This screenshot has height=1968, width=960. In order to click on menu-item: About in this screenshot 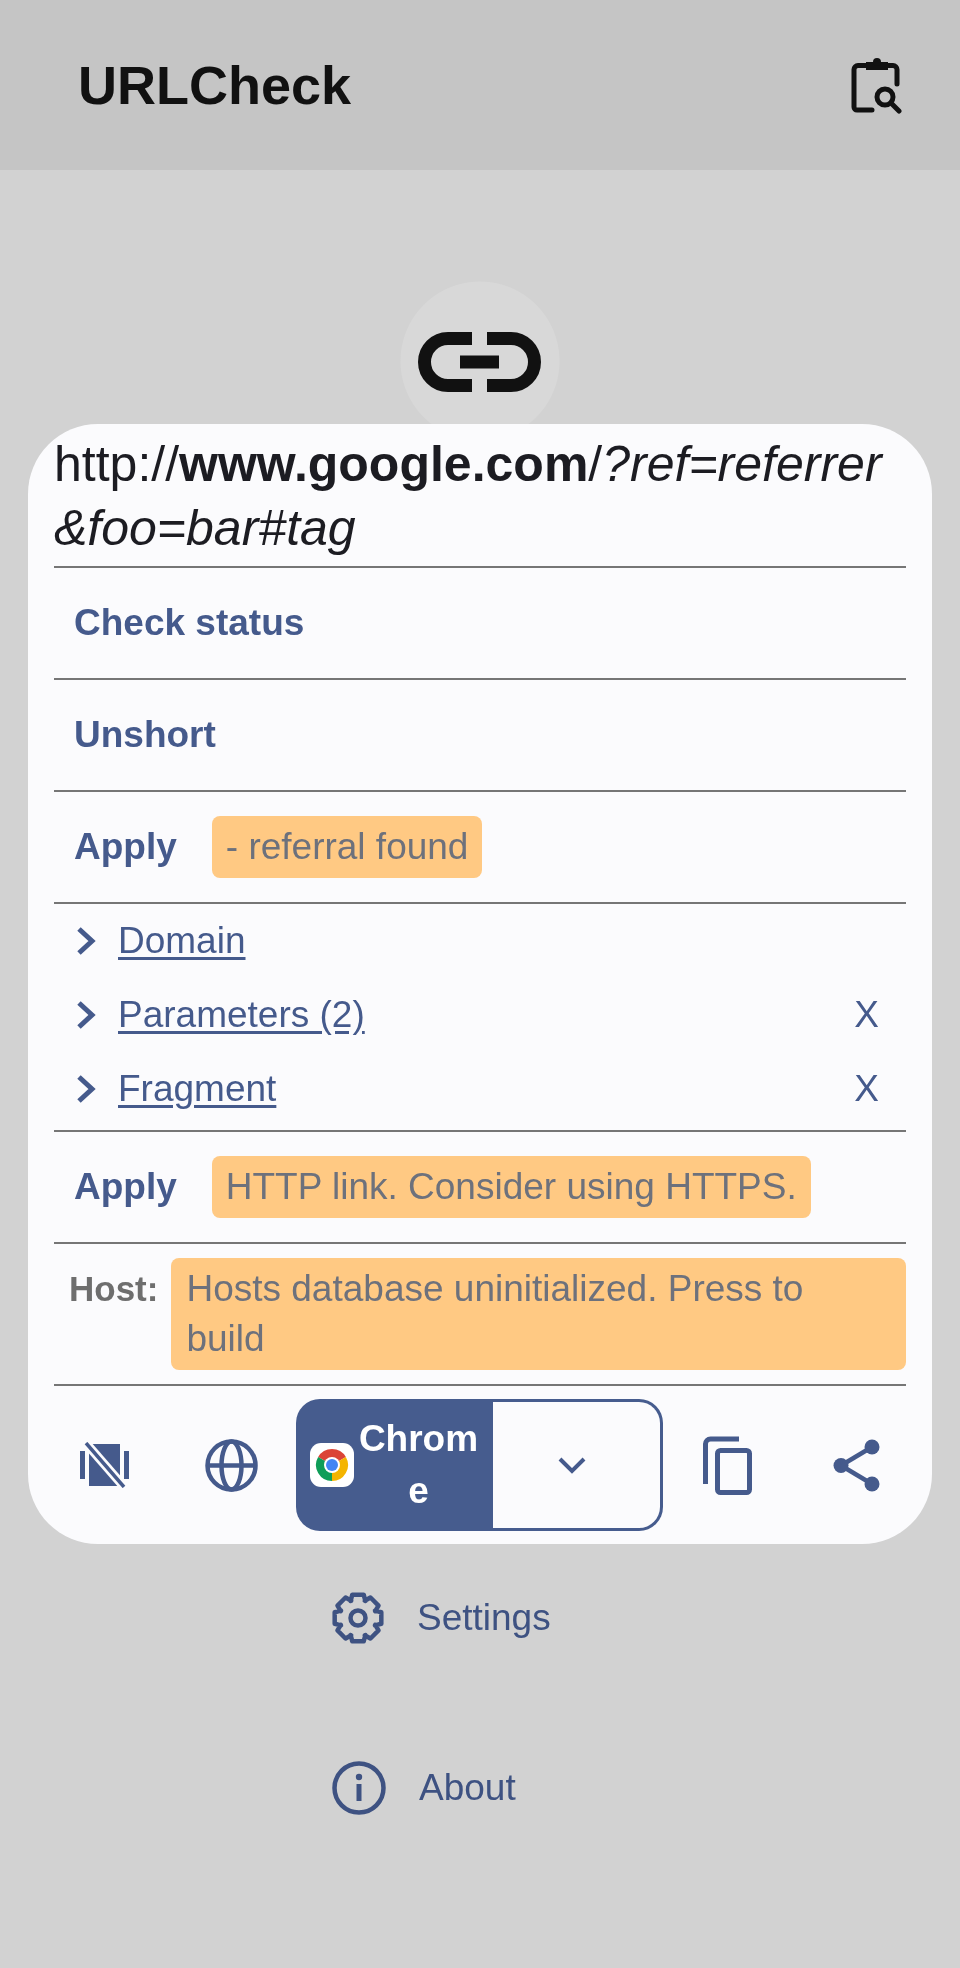, I will do `click(424, 1788)`.